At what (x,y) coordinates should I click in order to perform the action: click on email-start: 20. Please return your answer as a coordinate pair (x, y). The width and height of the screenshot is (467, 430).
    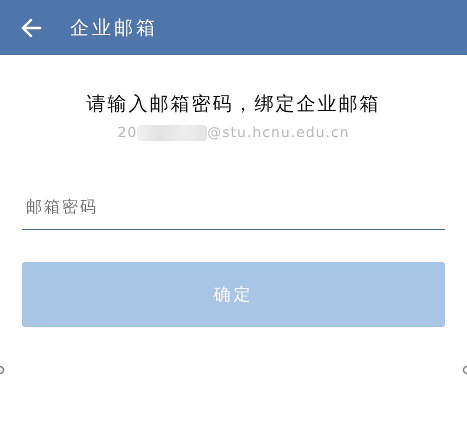
    Looking at the image, I should click on (127, 133).